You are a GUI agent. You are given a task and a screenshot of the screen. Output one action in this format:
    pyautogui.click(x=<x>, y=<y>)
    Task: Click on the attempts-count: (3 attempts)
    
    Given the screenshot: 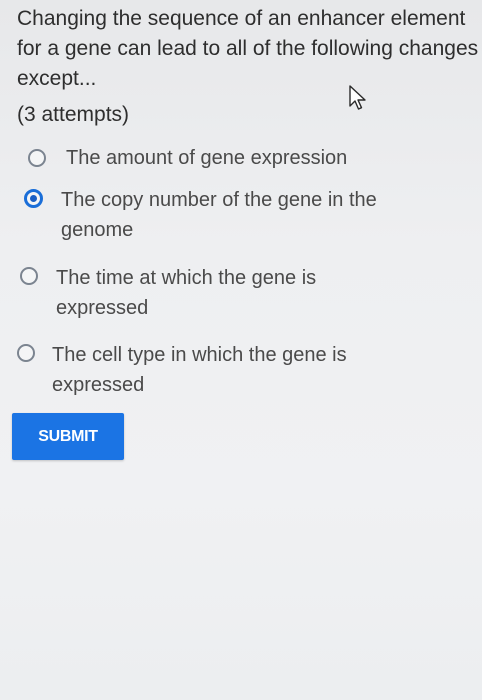 What is the action you would take?
    pyautogui.click(x=73, y=114)
    